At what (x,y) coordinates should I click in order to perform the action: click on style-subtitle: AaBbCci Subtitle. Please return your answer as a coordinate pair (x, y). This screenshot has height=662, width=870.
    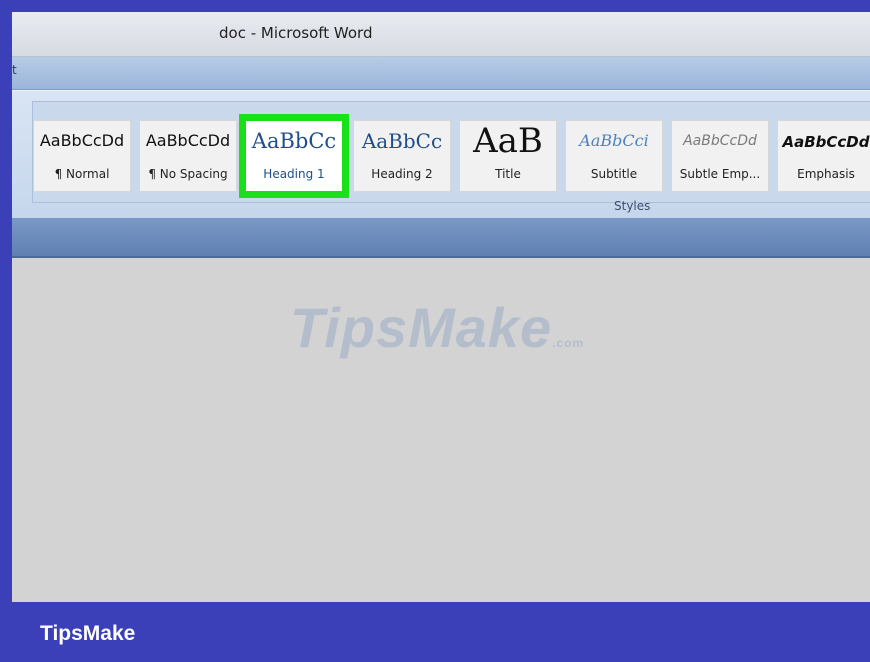
    Looking at the image, I should click on (614, 156).